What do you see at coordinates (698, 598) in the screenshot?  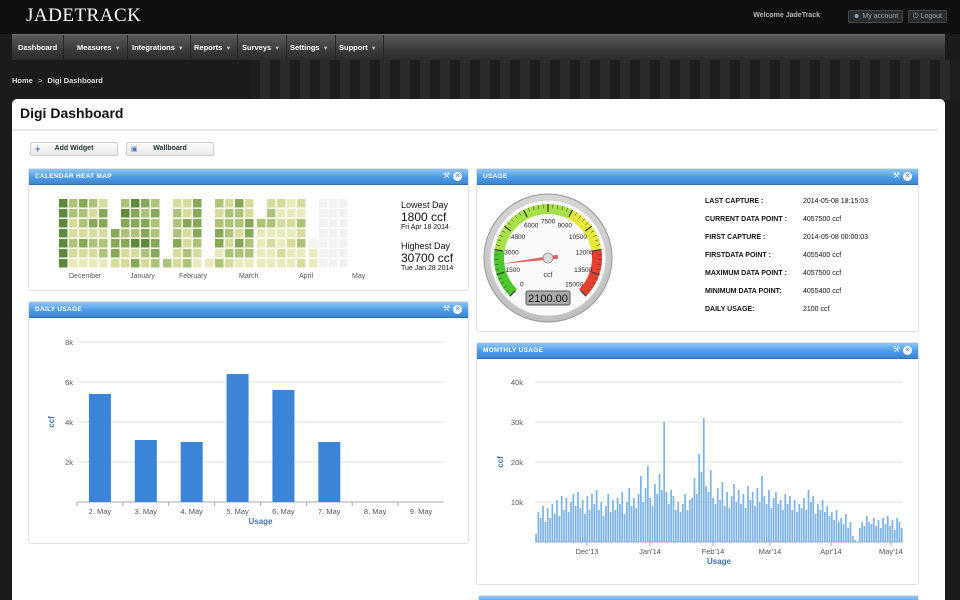 I see `next-widget-header` at bounding box center [698, 598].